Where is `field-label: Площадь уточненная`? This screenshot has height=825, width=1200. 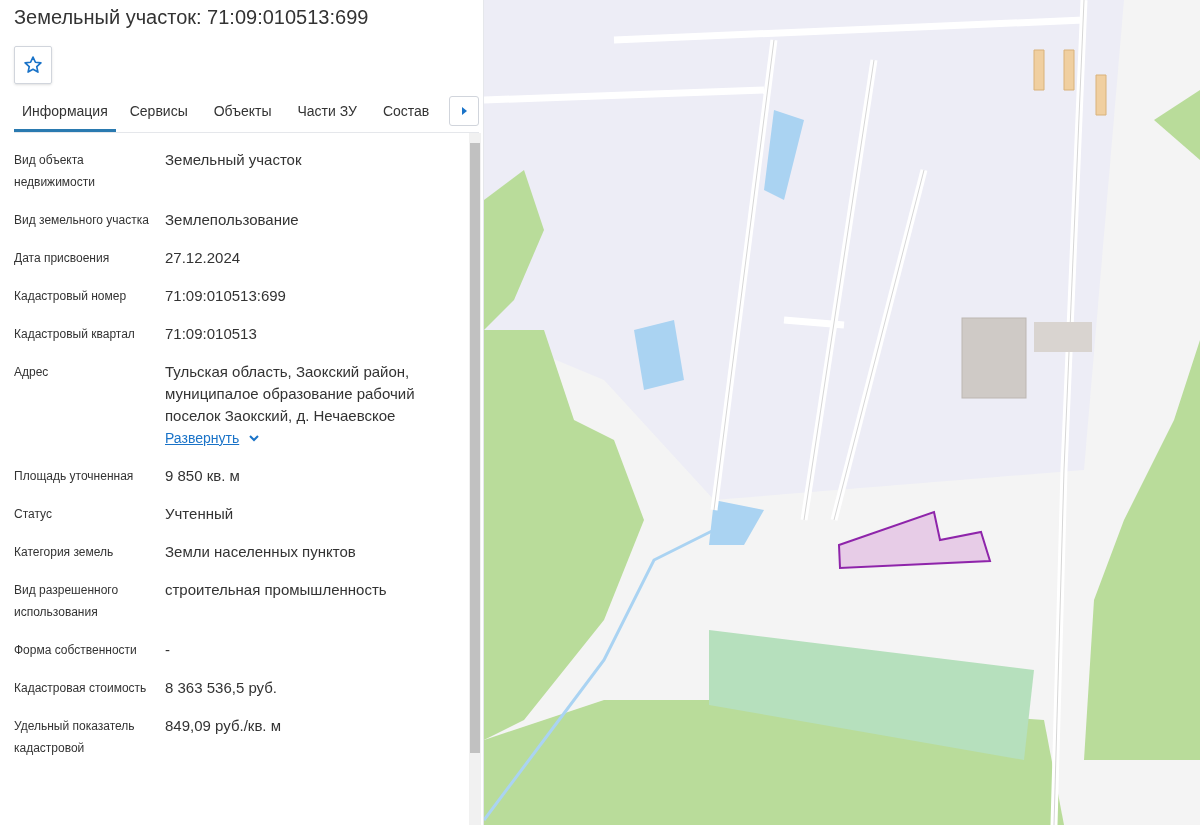
field-label: Площадь уточненная is located at coordinates (74, 476).